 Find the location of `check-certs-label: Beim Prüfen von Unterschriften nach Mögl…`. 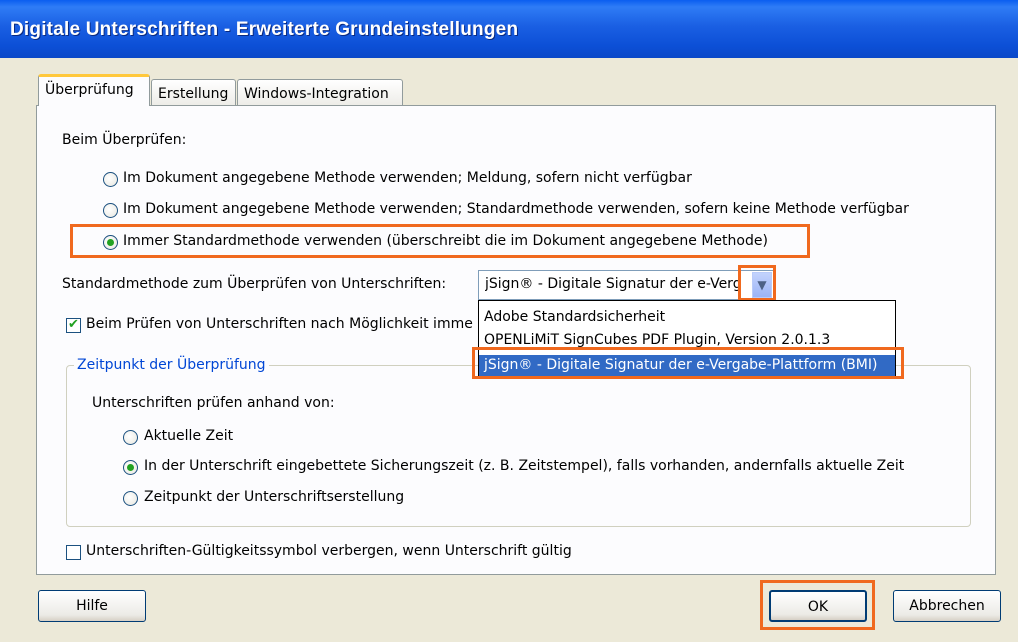

check-certs-label: Beim Prüfen von Unterschriften nach Mögl… is located at coordinates (279, 324).